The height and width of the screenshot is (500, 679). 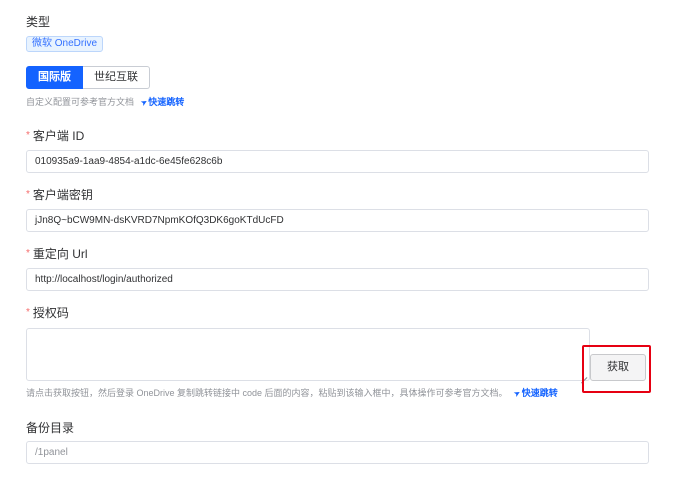 What do you see at coordinates (60, 254) in the screenshot?
I see `redirect-url-label-text: 重定向 Url` at bounding box center [60, 254].